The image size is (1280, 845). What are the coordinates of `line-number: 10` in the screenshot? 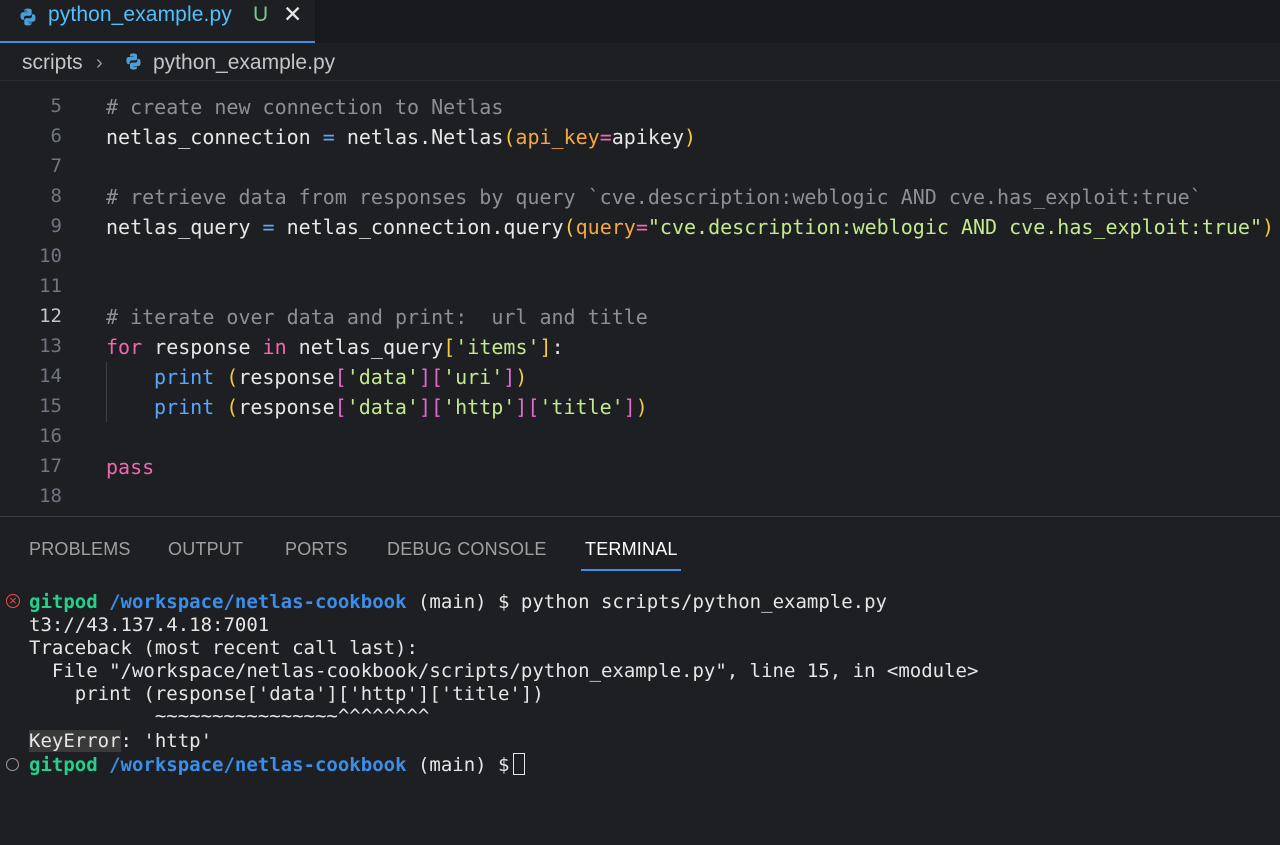 It's located at (50, 256).